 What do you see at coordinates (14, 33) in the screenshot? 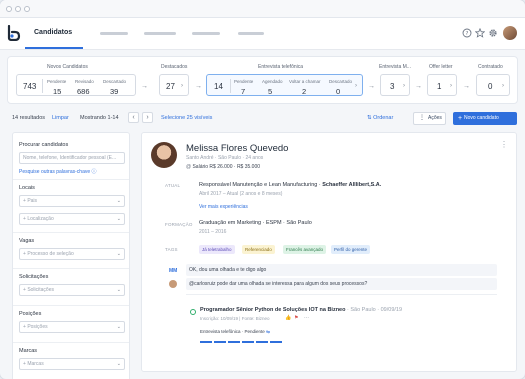
I see `bizneo-logo-icon` at bounding box center [14, 33].